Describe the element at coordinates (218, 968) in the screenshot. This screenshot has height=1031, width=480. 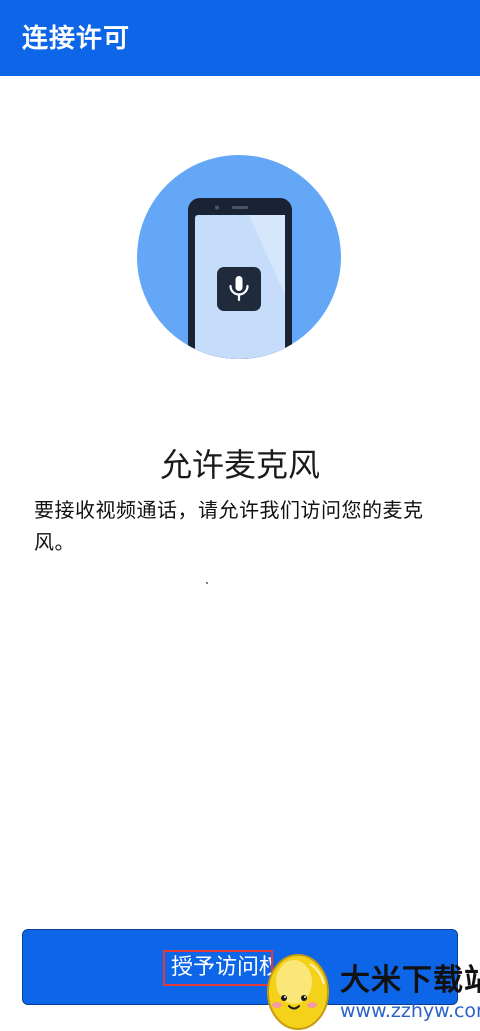
I see `grant-access-label: 授予访问权限` at that location.